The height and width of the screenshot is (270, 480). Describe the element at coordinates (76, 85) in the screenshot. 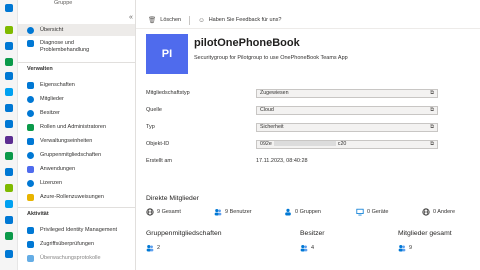

I see `nav-eigenschaften: Eigenschaften` at that location.